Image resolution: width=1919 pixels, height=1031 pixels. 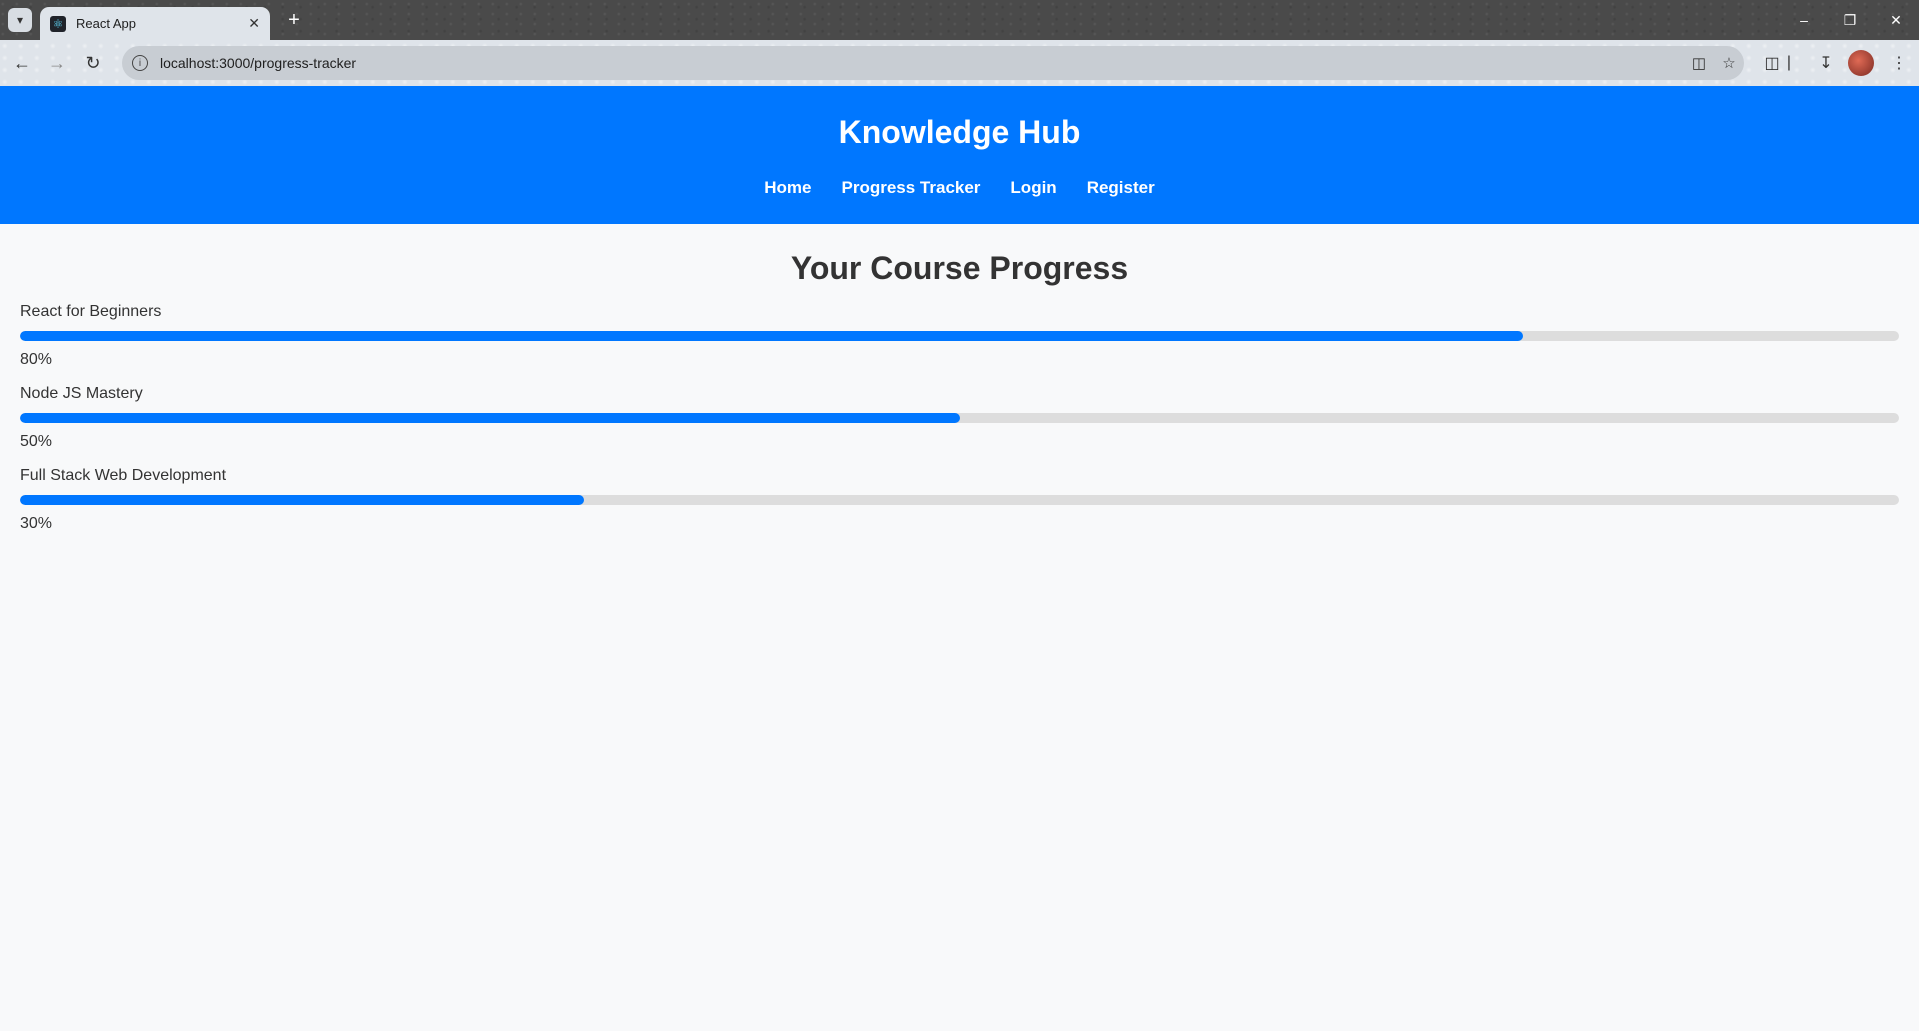 I want to click on close-icon: ✕, so click(x=254, y=23).